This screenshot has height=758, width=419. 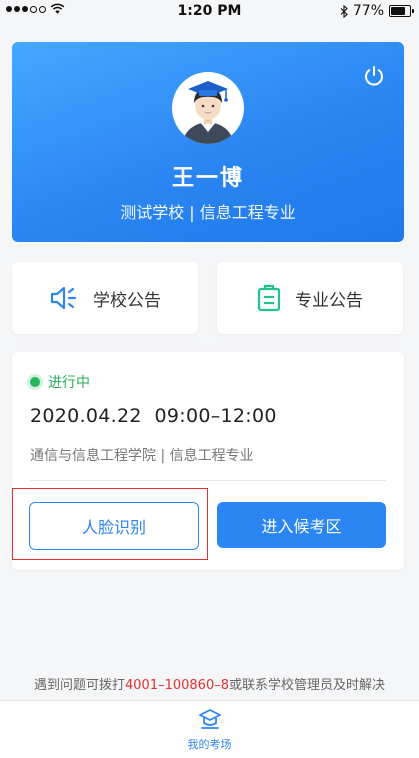 What do you see at coordinates (306, 685) in the screenshot?
I see `help-suffix: 或联系学校管理员及时解决` at bounding box center [306, 685].